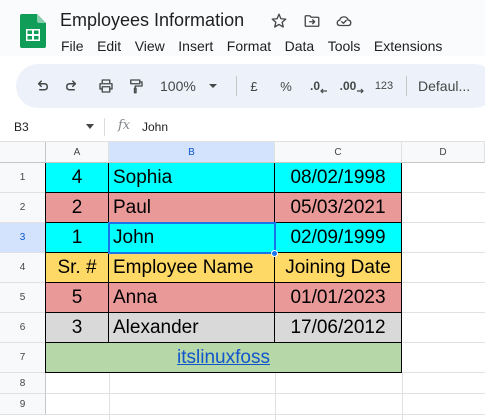 The image size is (485, 420). What do you see at coordinates (279, 21) in the screenshot?
I see `star-icon` at bounding box center [279, 21].